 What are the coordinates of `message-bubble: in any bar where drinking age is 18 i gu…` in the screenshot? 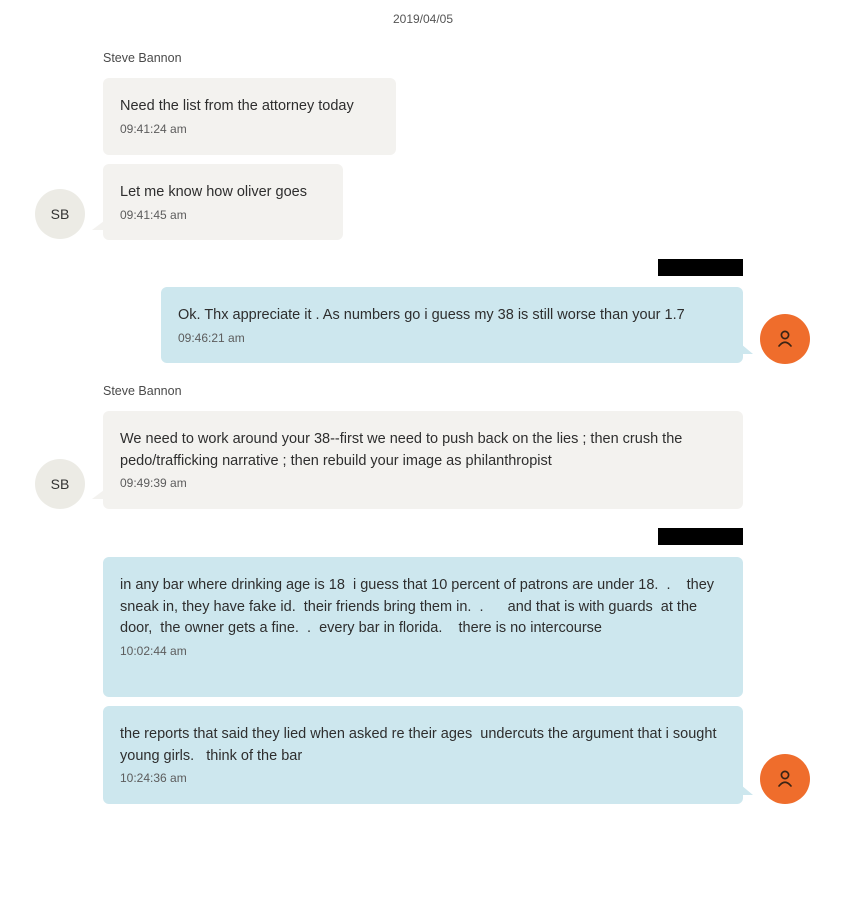 It's located at (423, 627).